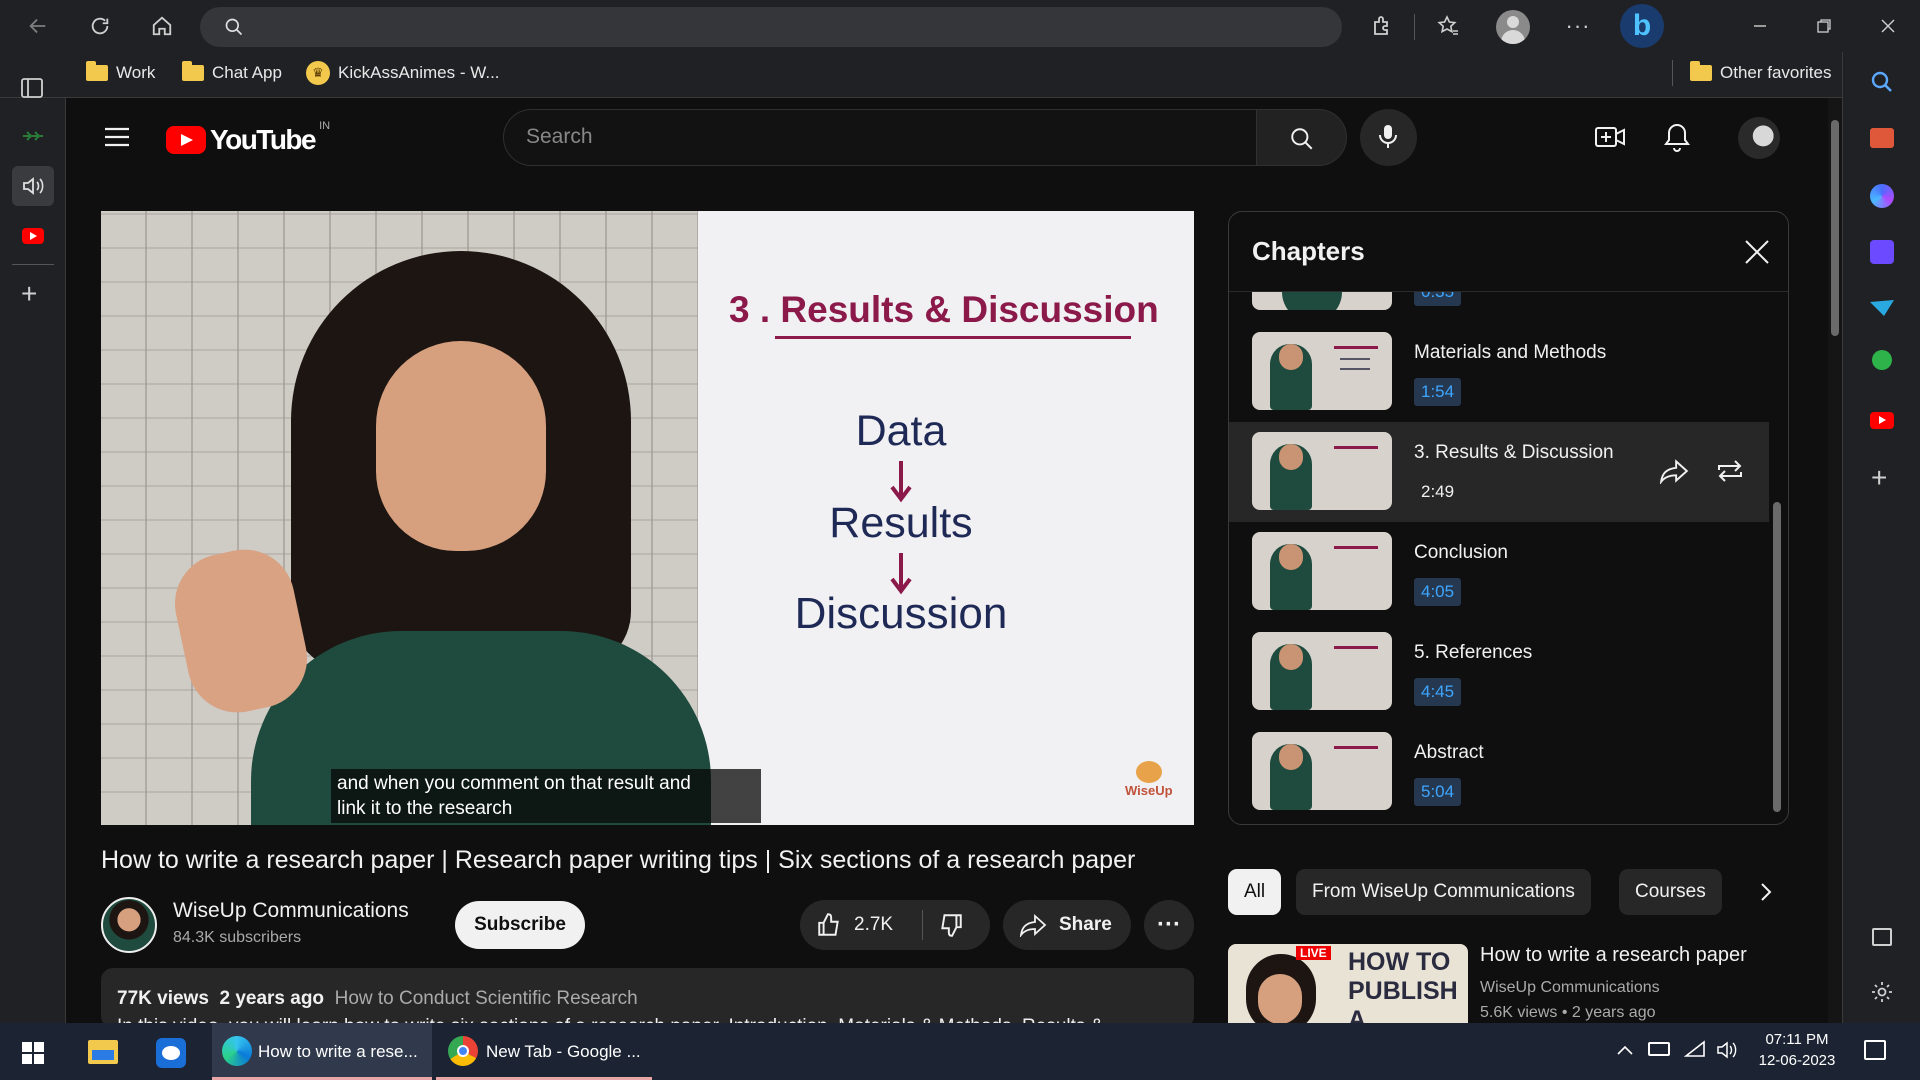 The height and width of the screenshot is (1080, 1920). I want to click on wifi-icon, so click(1695, 1049).